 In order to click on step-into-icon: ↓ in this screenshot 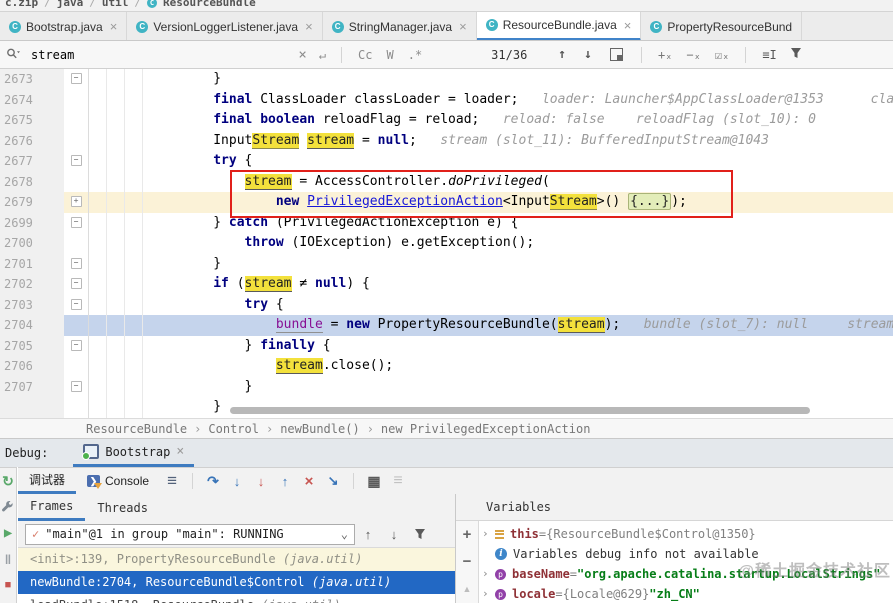, I will do `click(237, 481)`.